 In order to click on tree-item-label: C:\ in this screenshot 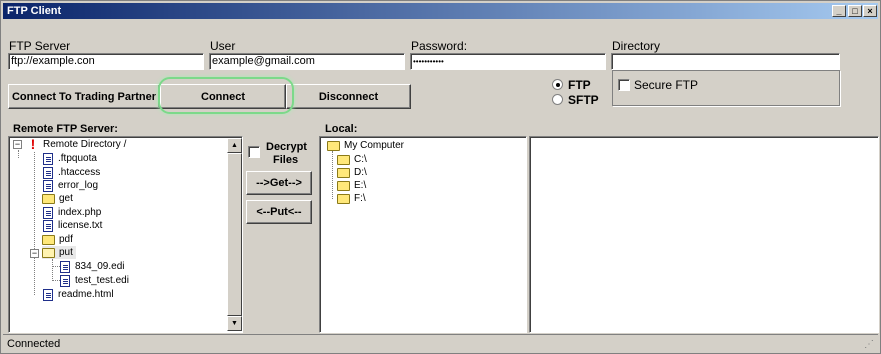, I will do `click(360, 159)`.